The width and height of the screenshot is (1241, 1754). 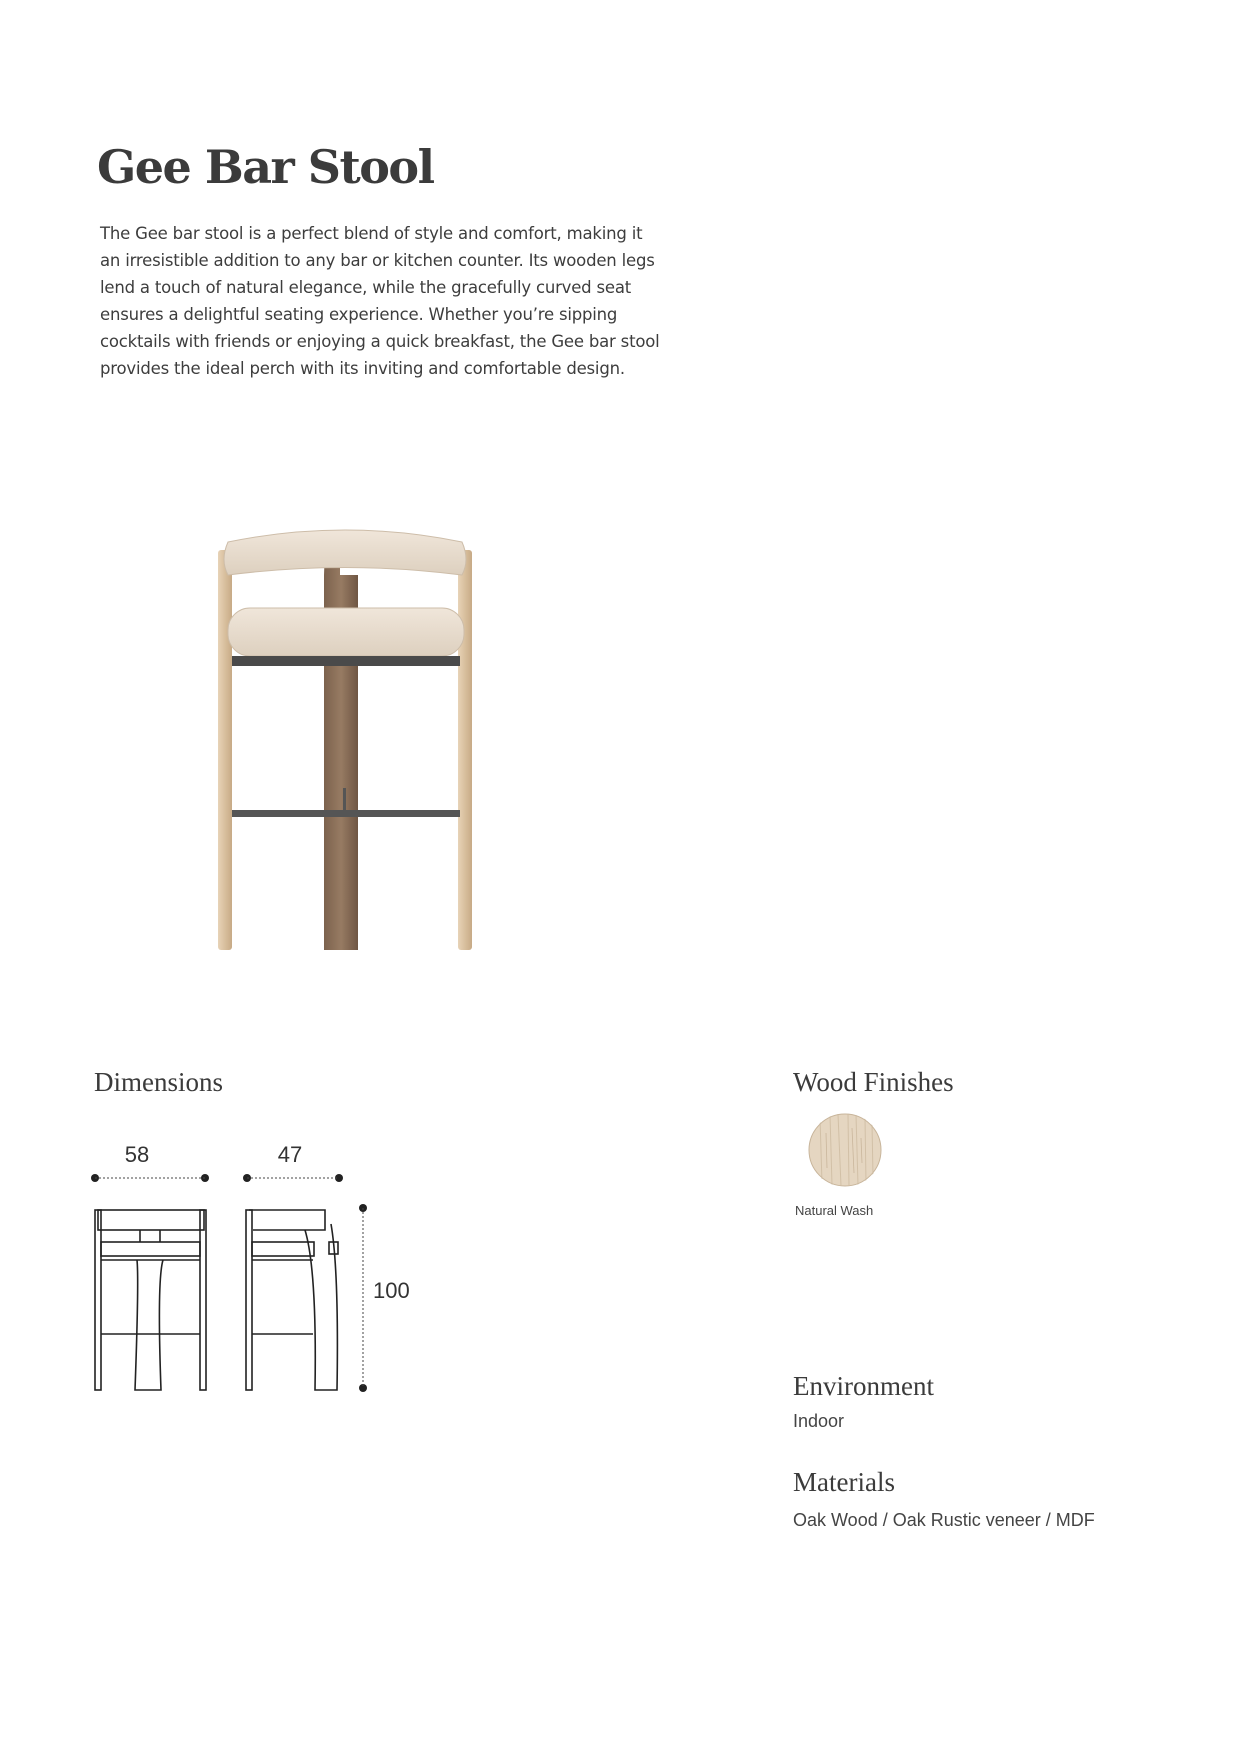 I want to click on environment-heading: Environment, so click(x=863, y=1386).